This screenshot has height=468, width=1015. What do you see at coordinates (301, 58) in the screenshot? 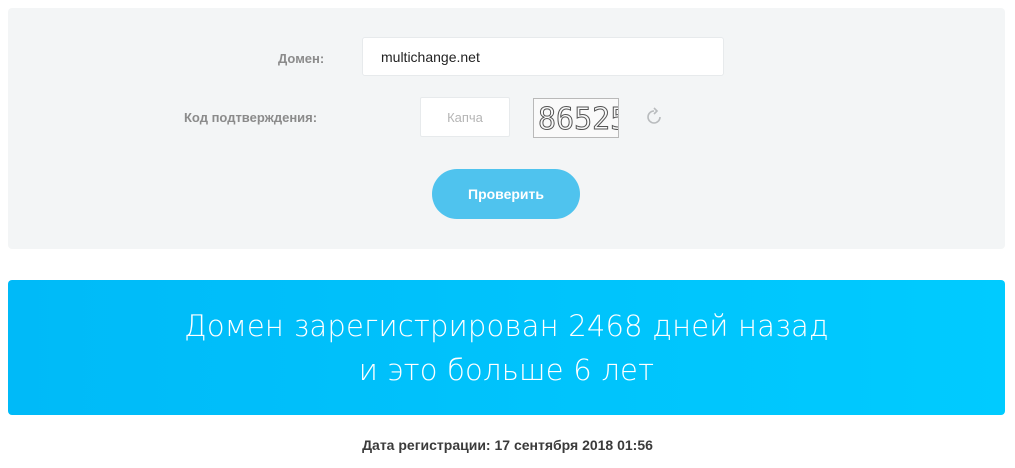
I see `domain-label: Домен:` at bounding box center [301, 58].